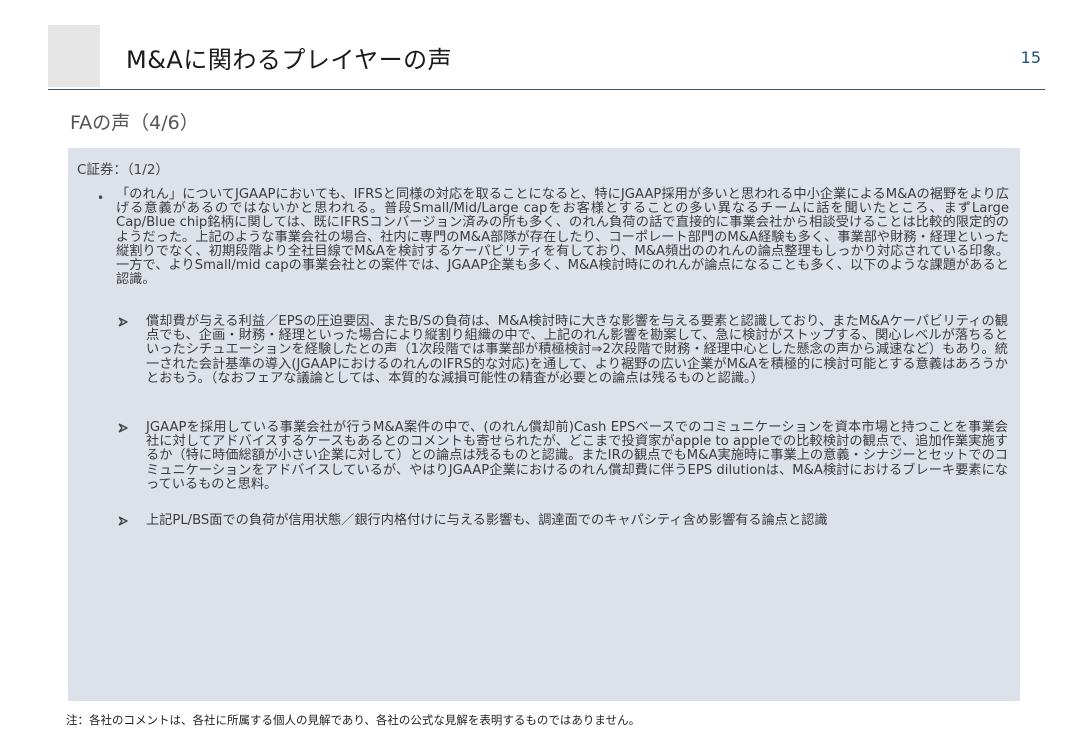 This screenshot has width=1084, height=750. I want to click on section-subtitle: FAの声（4/6）, so click(134, 123).